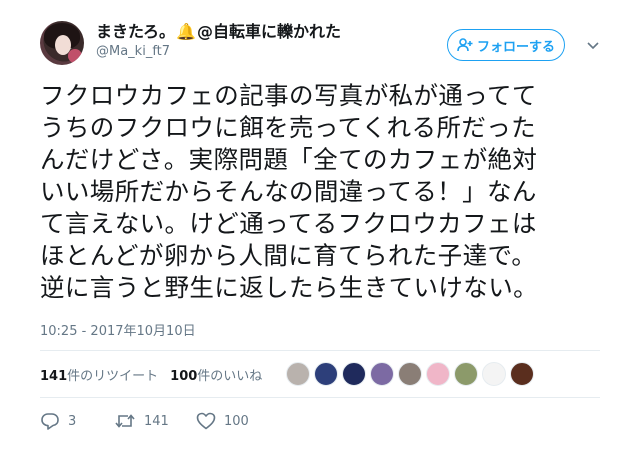  What do you see at coordinates (288, 95) in the screenshot?
I see `tweet-line: フクロウカフェの記事の写真が私が通ってて` at bounding box center [288, 95].